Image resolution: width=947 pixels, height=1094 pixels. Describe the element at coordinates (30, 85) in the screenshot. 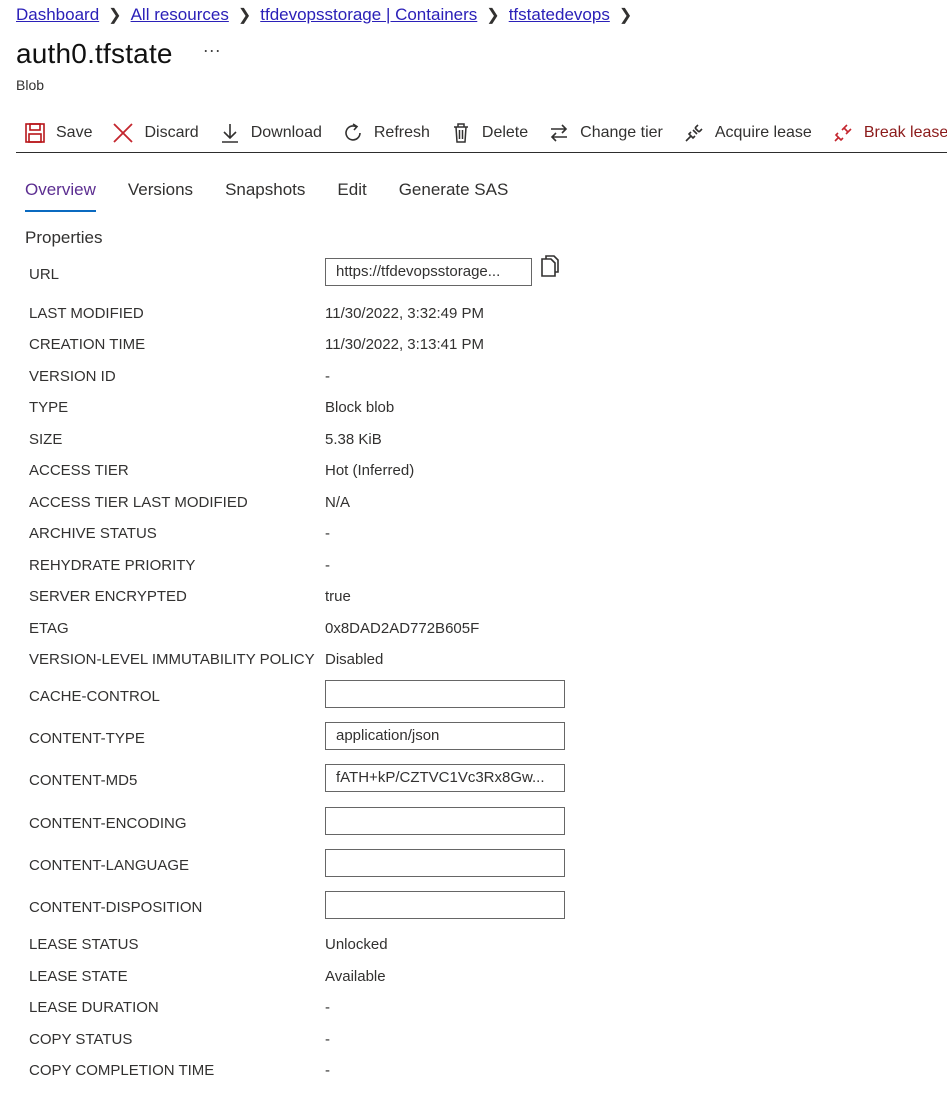

I see `page-subtitle: Blob` at that location.